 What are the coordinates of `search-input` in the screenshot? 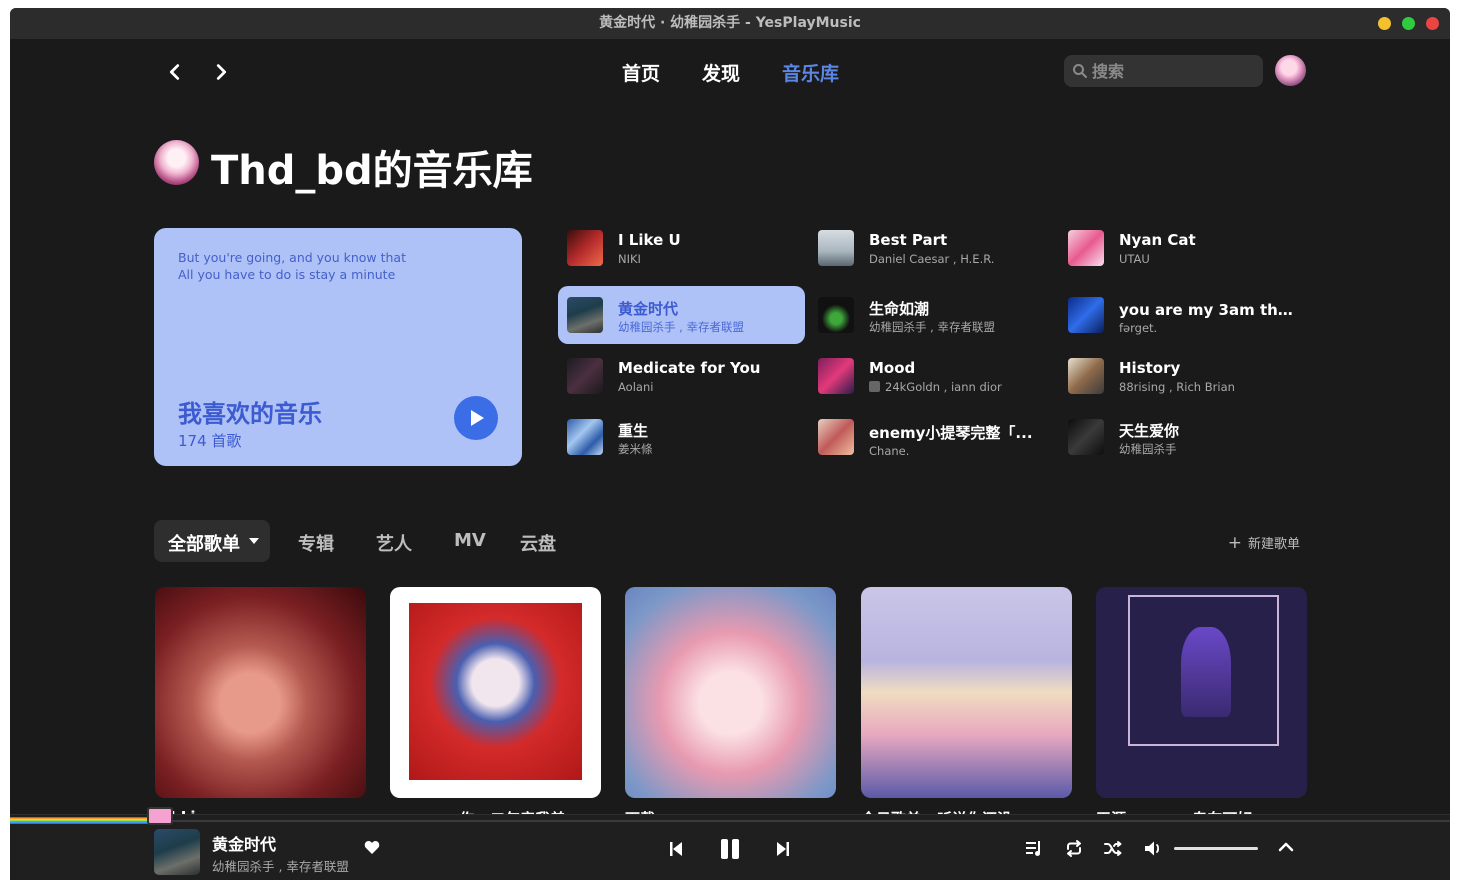 It's located at (1172, 71).